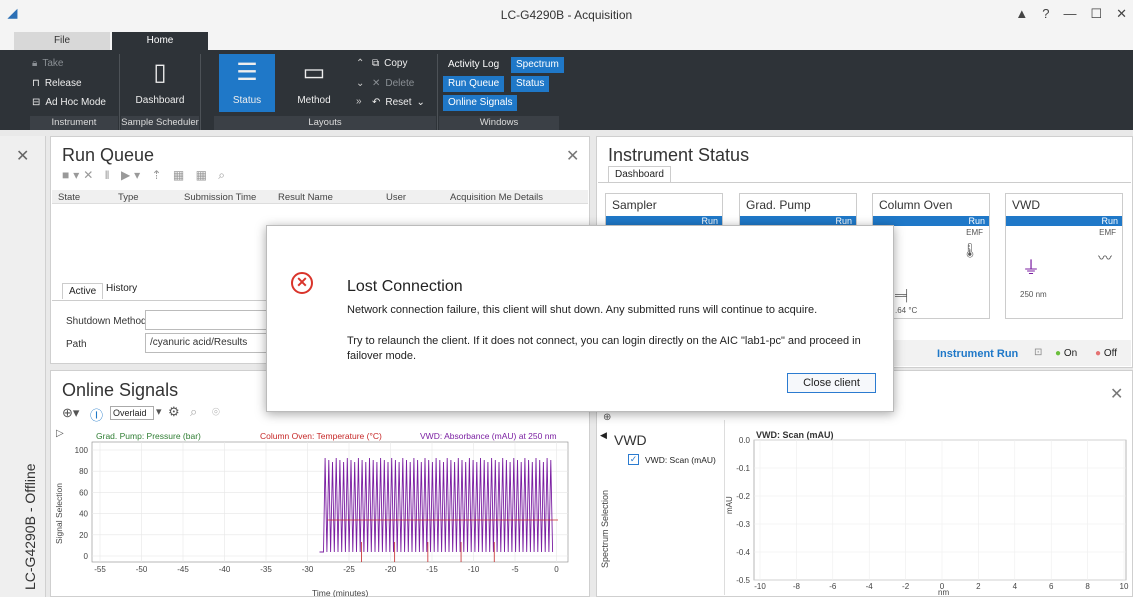 This screenshot has width=1133, height=597. I want to click on power-off-icon: ●, so click(1098, 353).